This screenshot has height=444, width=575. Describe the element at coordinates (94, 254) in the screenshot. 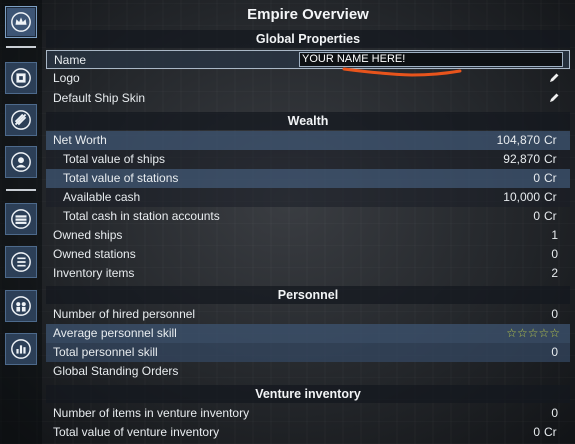

I see `owned-stations-label: Owned stations` at that location.